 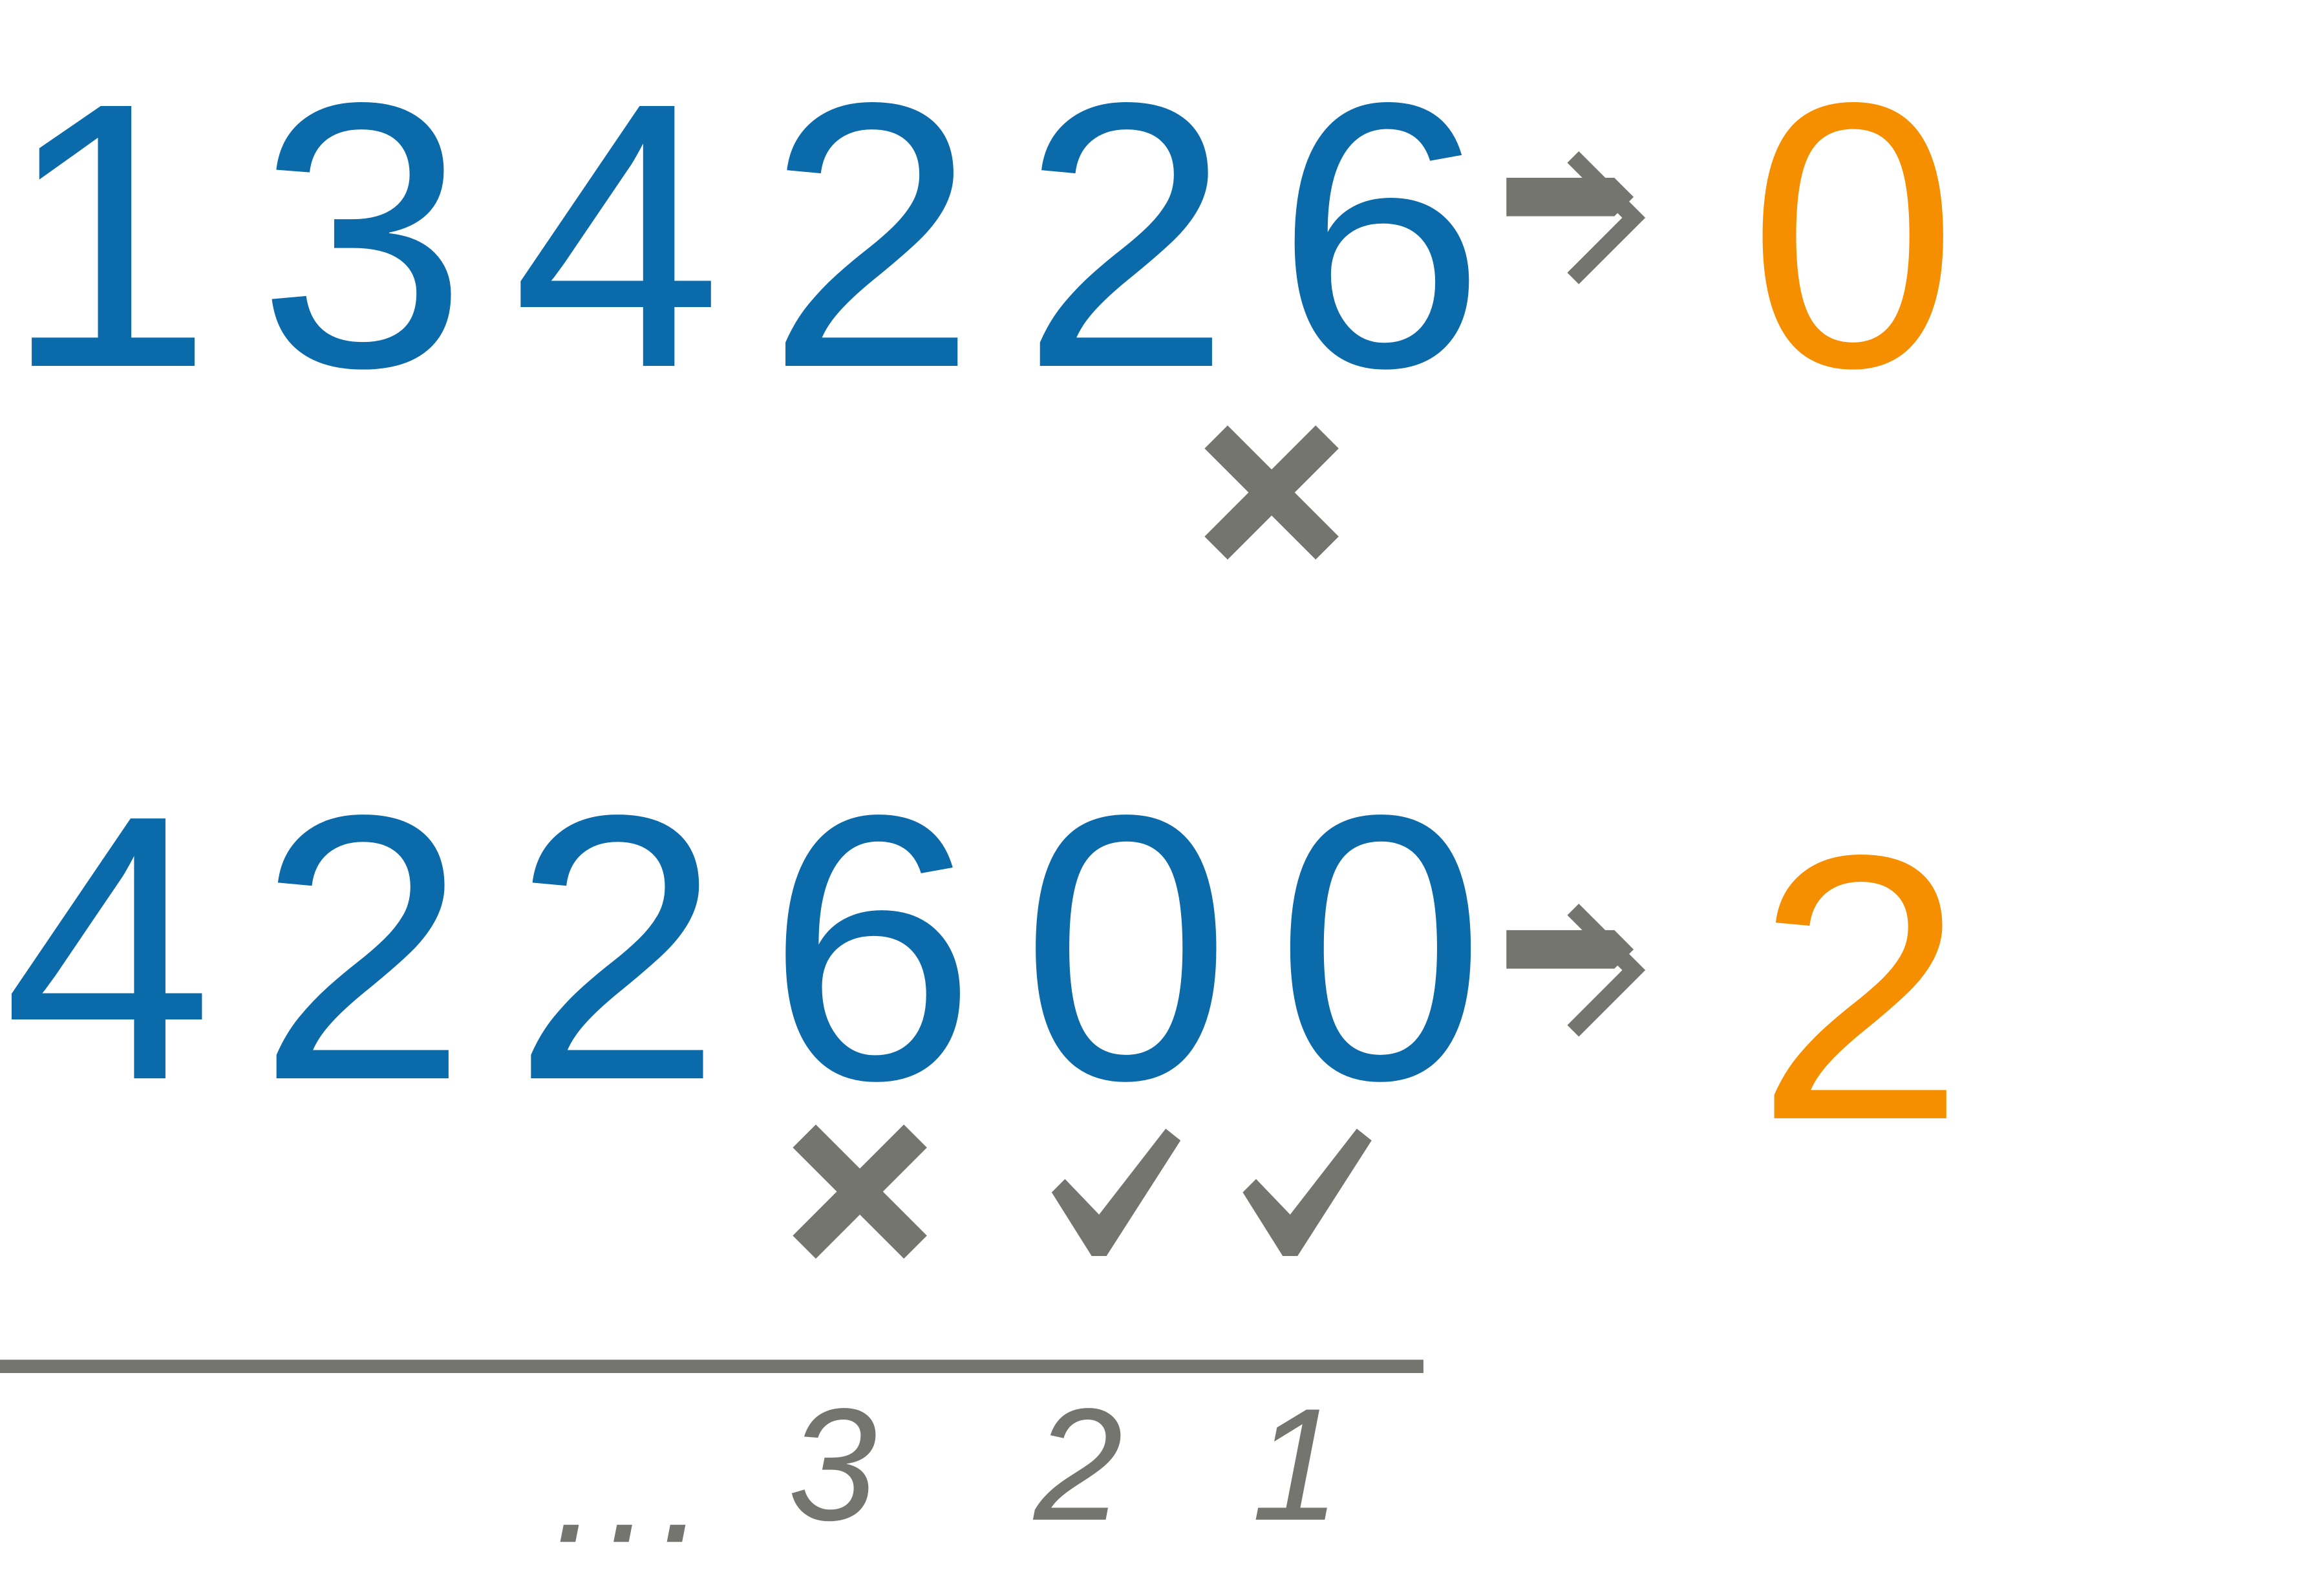 What do you see at coordinates (1078, 1464) in the screenshot?
I see `position-label-2: 2` at bounding box center [1078, 1464].